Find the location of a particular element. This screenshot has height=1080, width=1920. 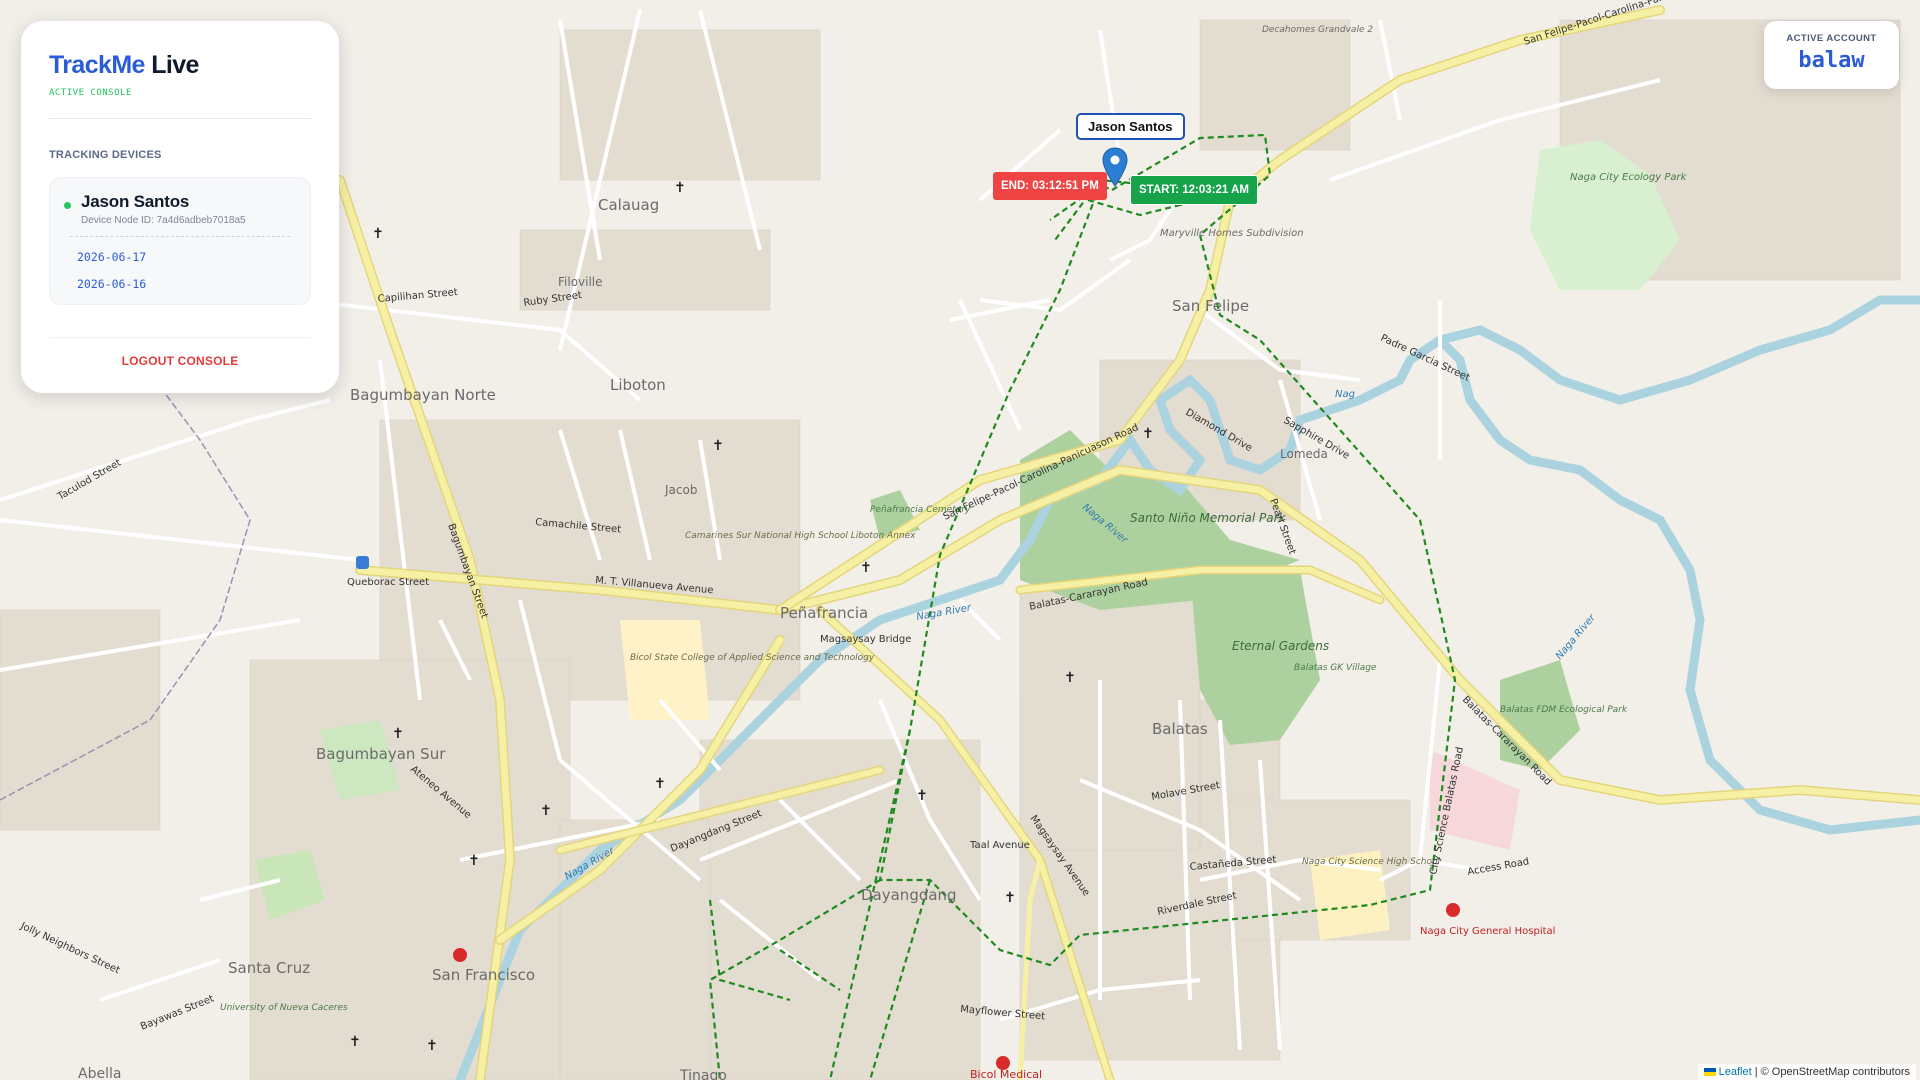

account-badge: ACTIVE ACCOUNT balaw is located at coordinates (1831, 55).